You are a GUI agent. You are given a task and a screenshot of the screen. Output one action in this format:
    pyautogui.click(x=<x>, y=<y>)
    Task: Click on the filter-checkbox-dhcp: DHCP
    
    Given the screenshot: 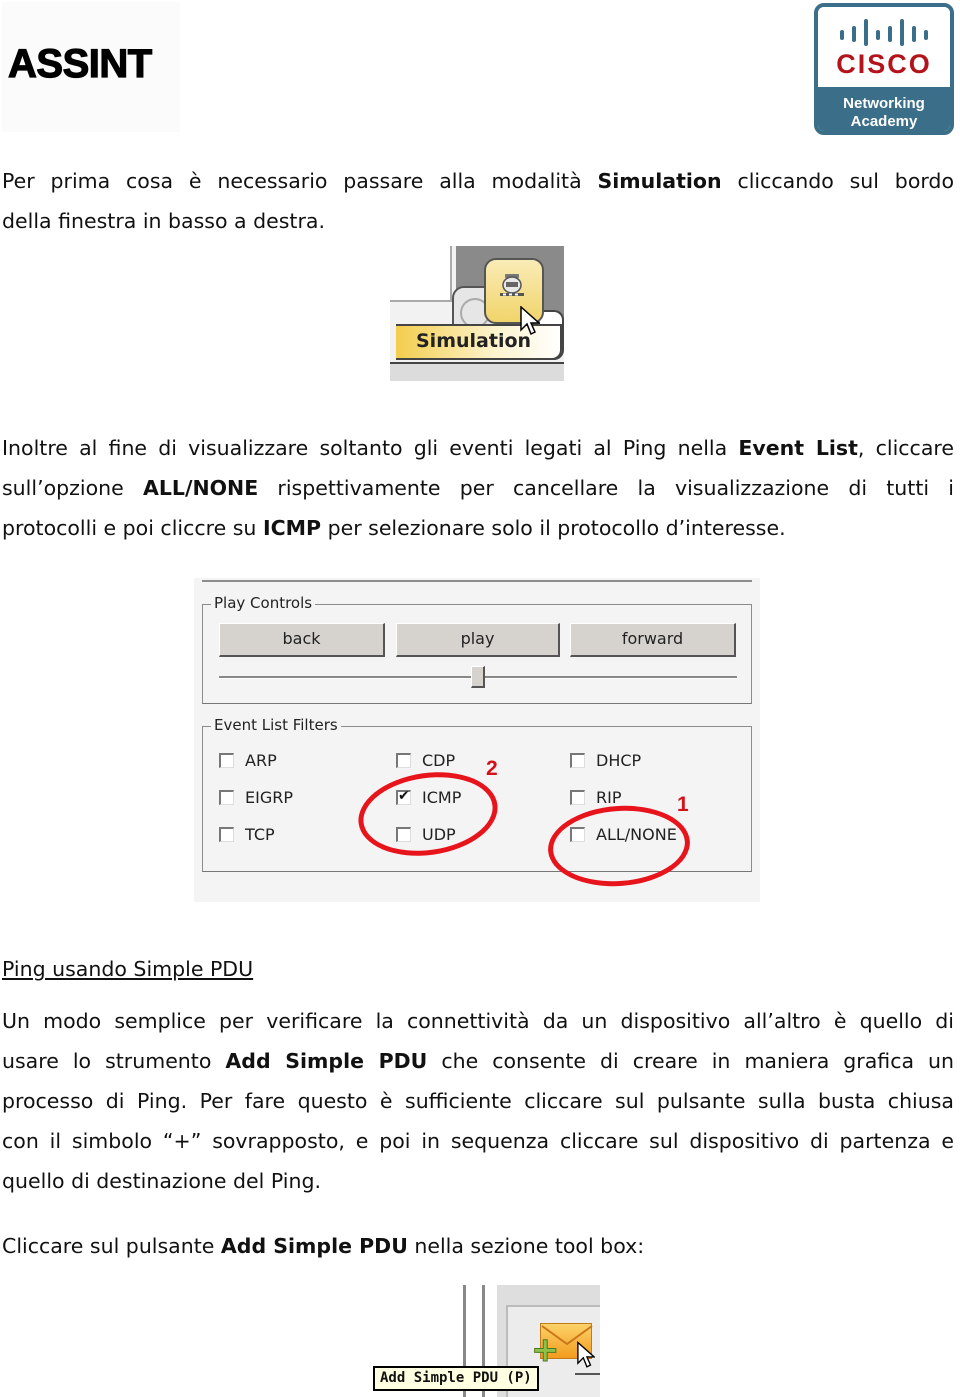 What is the action you would take?
    pyautogui.click(x=605, y=760)
    